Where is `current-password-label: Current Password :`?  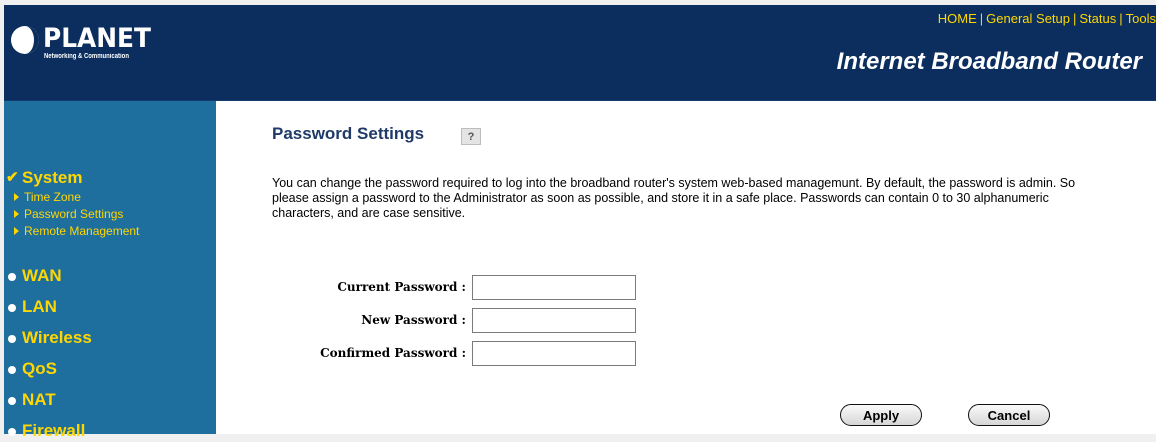
current-password-label: Current Password : is located at coordinates (401, 287).